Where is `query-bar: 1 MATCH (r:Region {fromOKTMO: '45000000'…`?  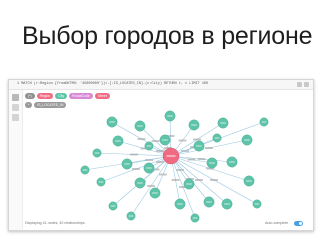
query-bar: 1 MATCH (r:Region {fromOKTMO: '45000000'… is located at coordinates (161, 85).